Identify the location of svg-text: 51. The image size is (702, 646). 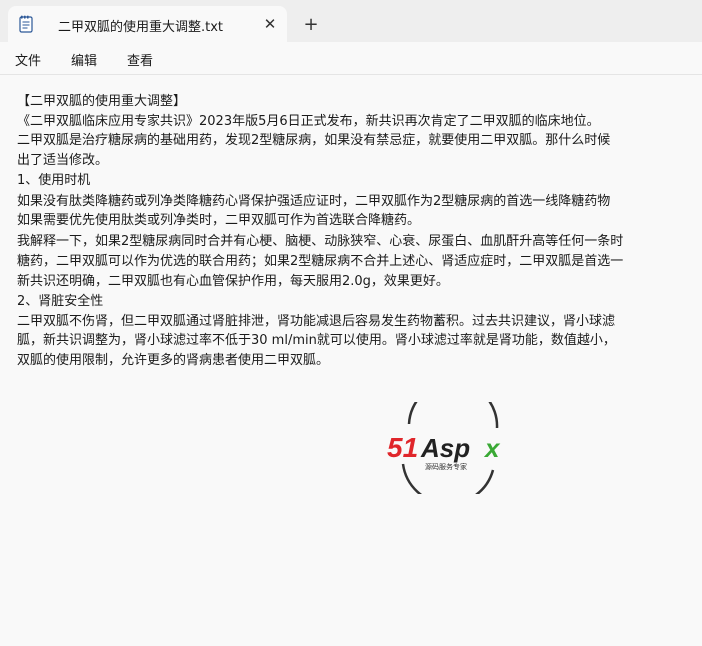
(402, 447).